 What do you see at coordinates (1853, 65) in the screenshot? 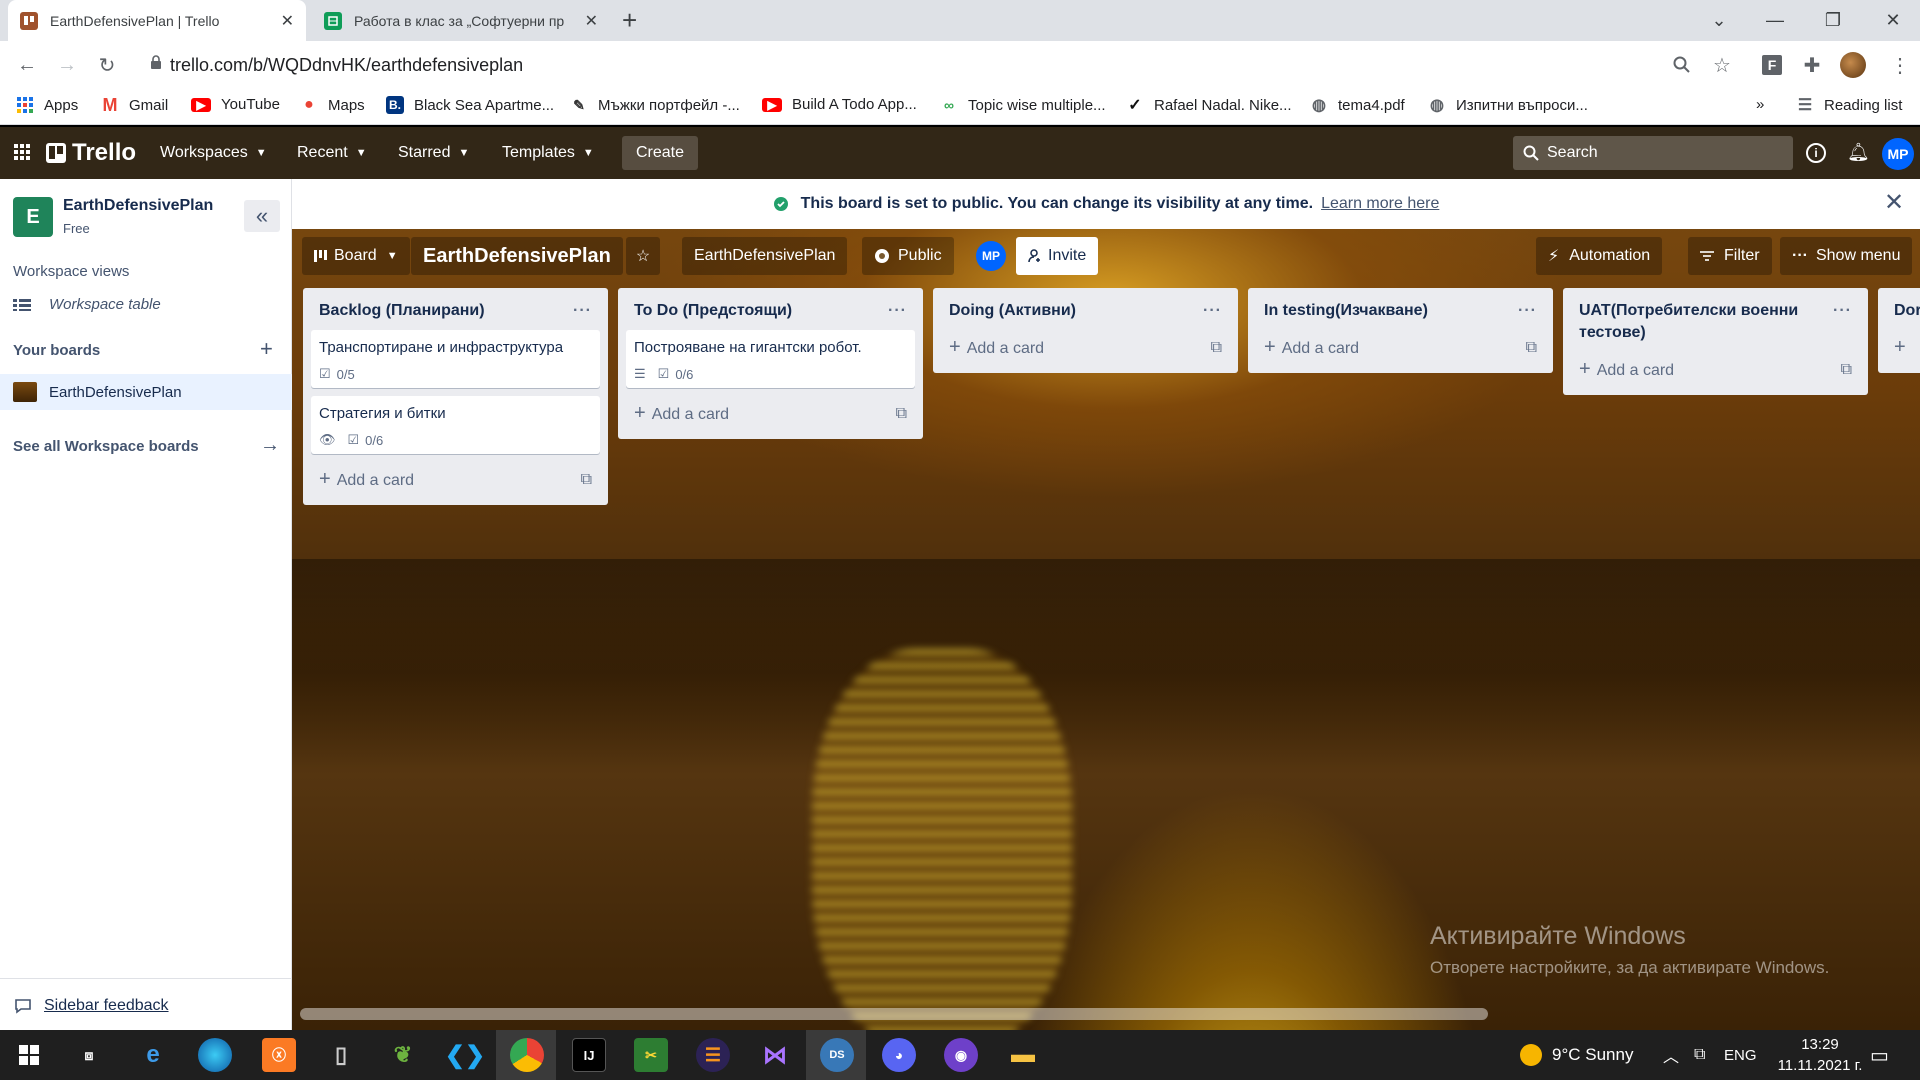
I see `profile-avatar` at bounding box center [1853, 65].